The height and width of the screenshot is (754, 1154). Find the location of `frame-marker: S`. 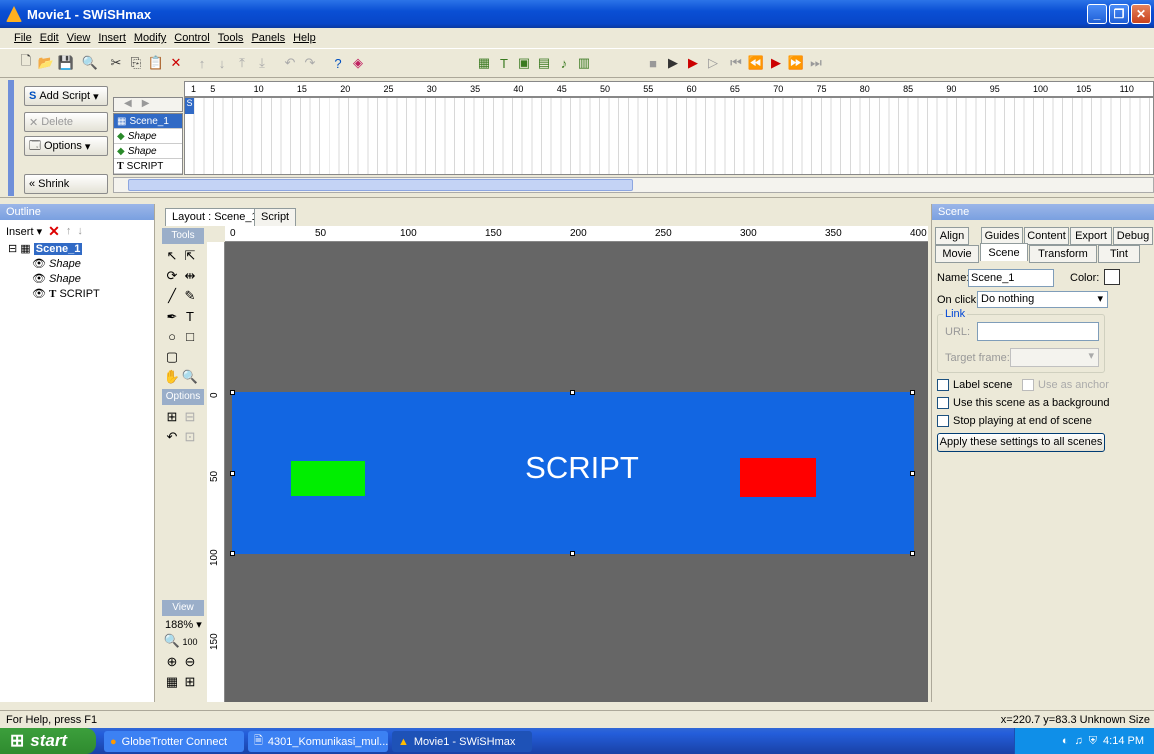

frame-marker: S is located at coordinates (189, 106).